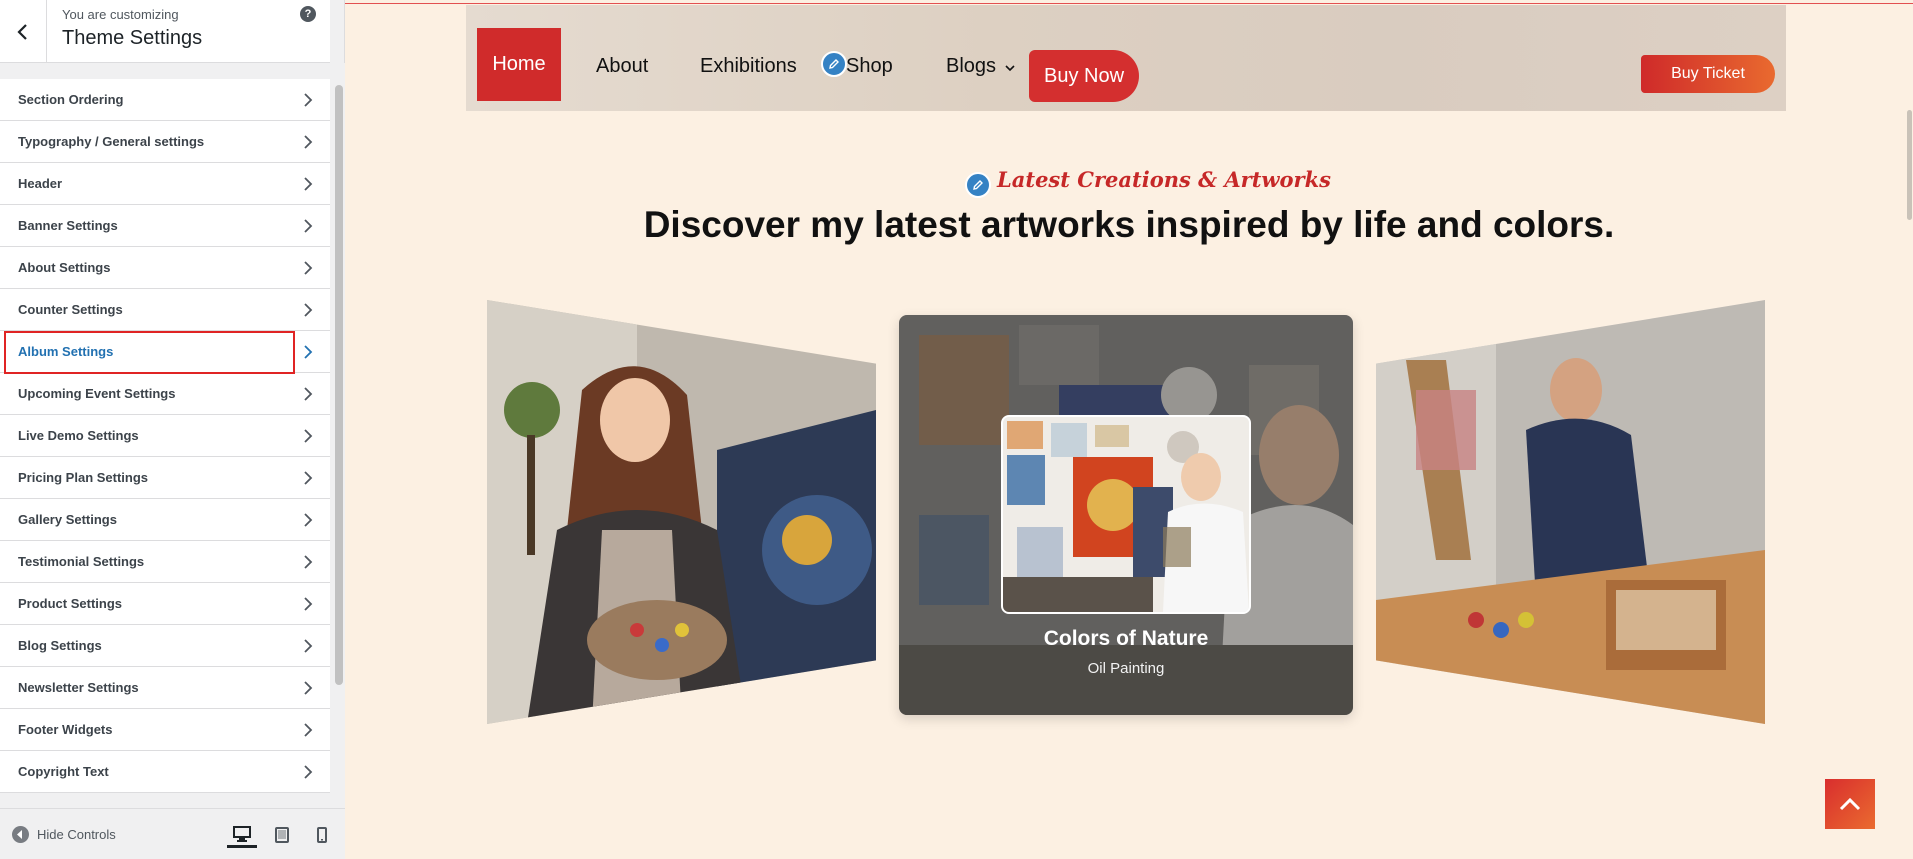 The image size is (1913, 859). I want to click on section-item-label: Testimonial Settings, so click(81, 561).